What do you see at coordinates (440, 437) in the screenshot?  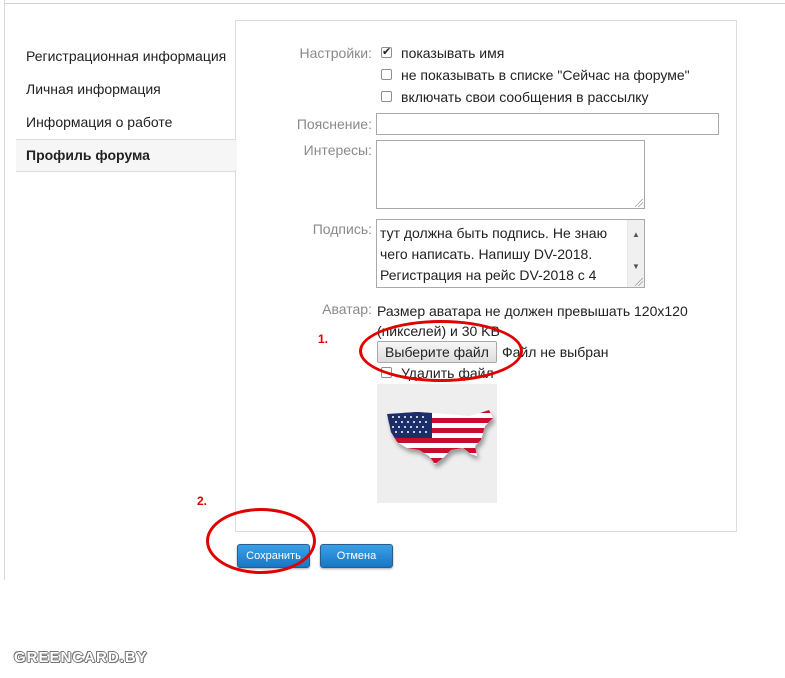 I see `usa-flag-map-image` at bounding box center [440, 437].